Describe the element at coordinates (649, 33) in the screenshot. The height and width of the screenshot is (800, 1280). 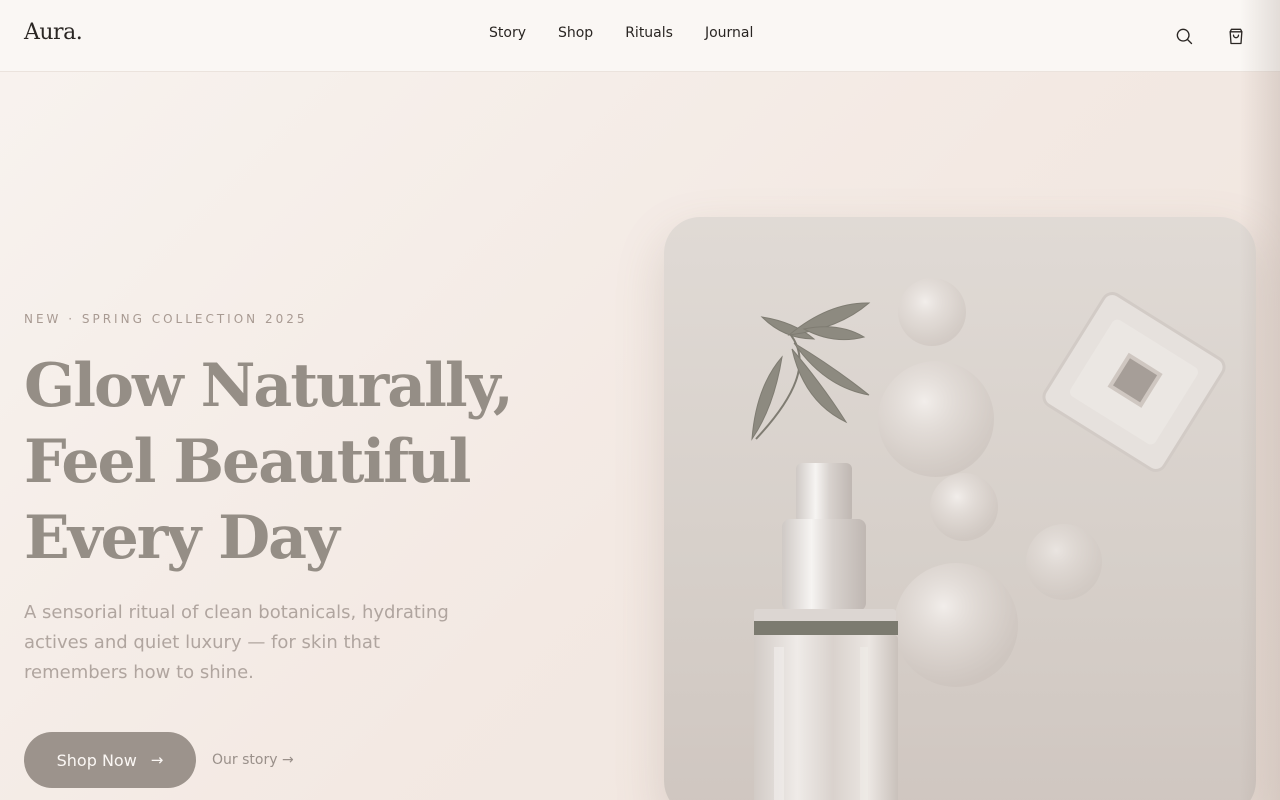
I see `nav-rituals: Rituals` at that location.